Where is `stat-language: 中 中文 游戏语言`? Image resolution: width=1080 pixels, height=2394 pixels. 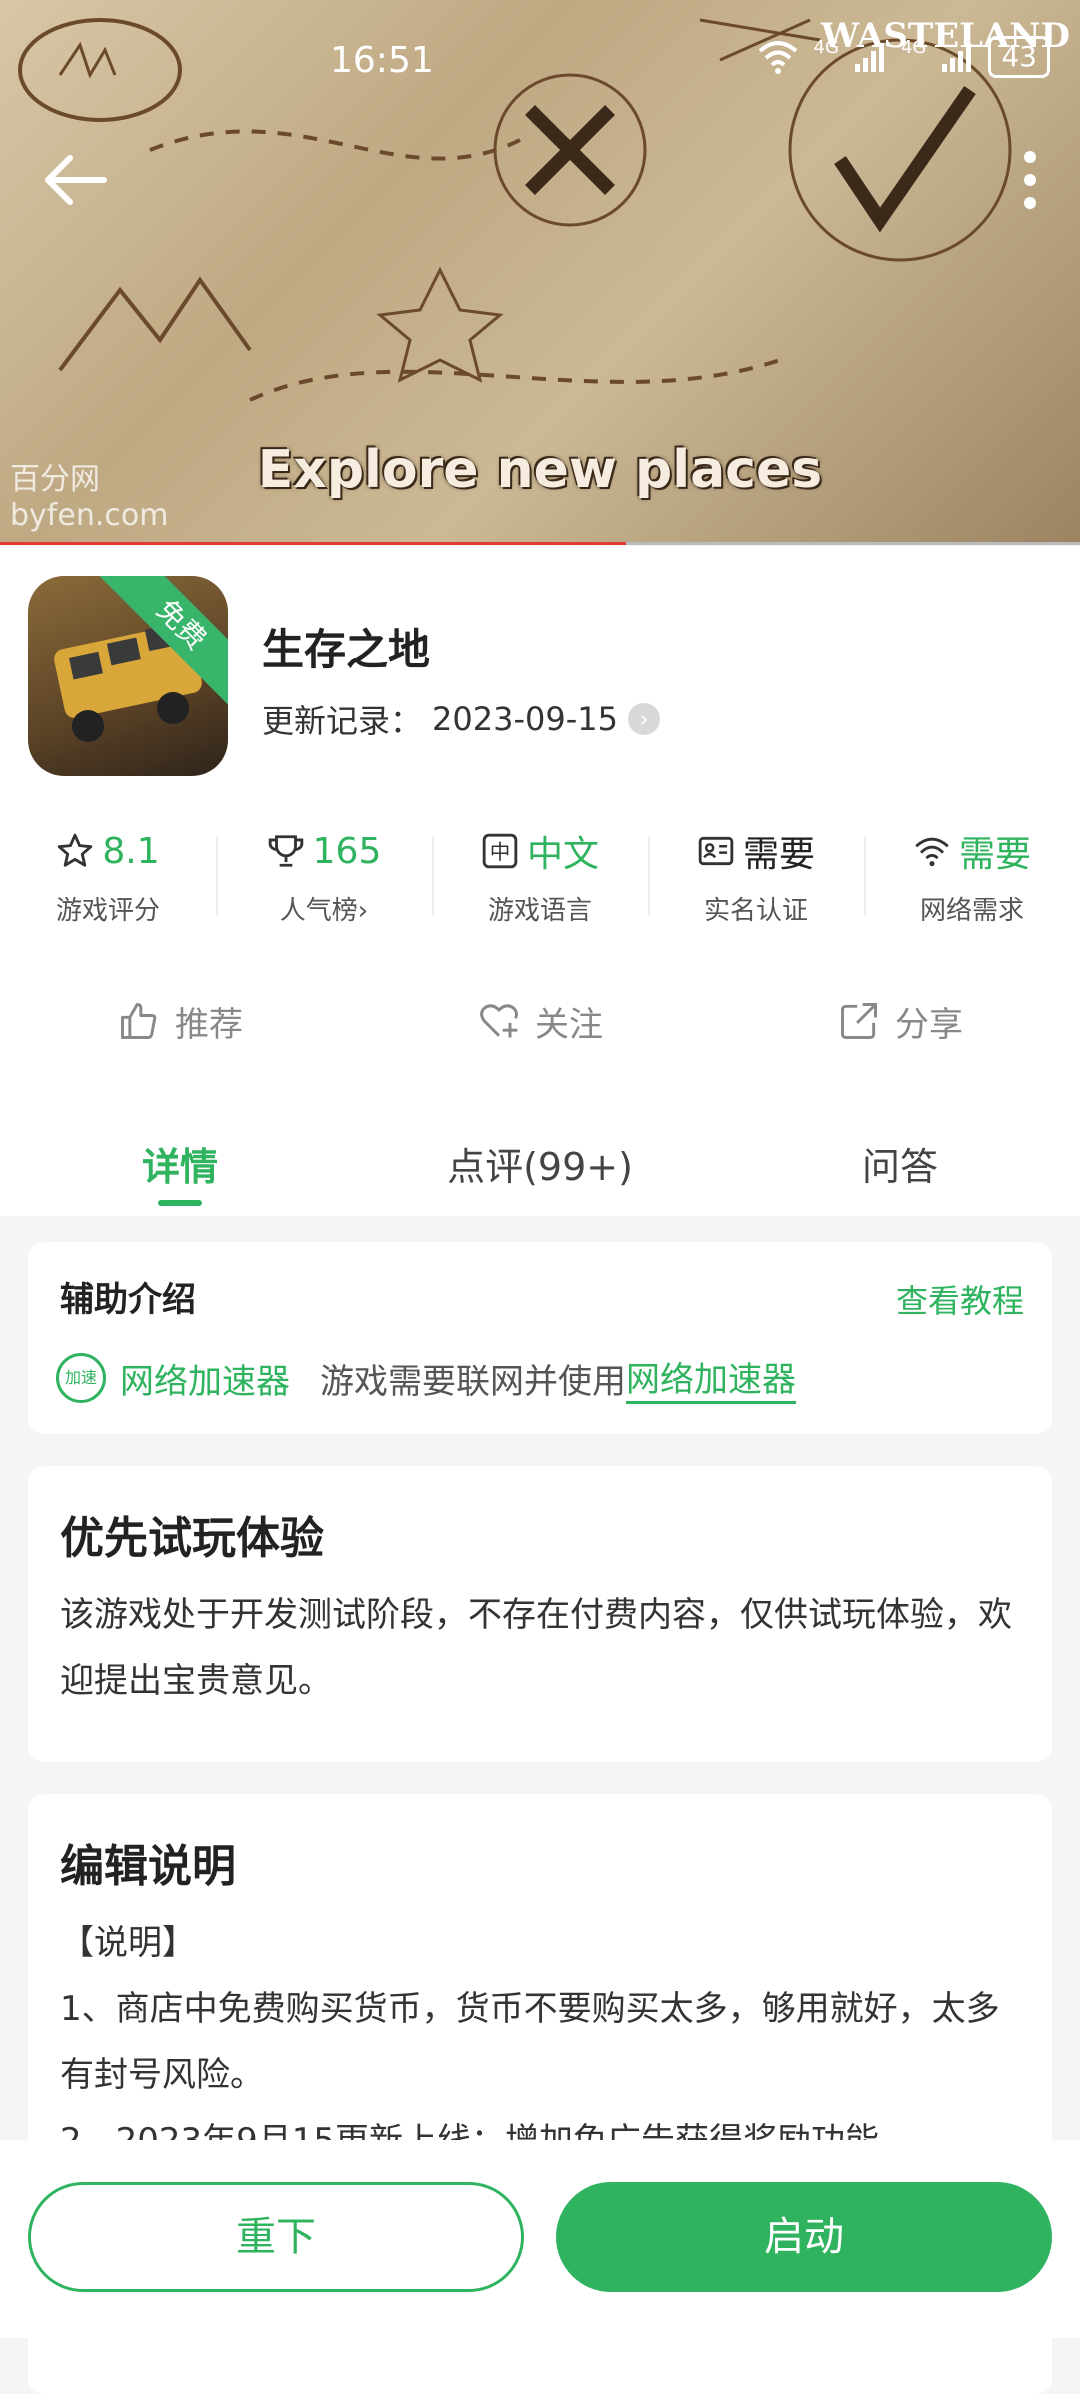 stat-language: 中 中文 游戏语言 is located at coordinates (540, 886).